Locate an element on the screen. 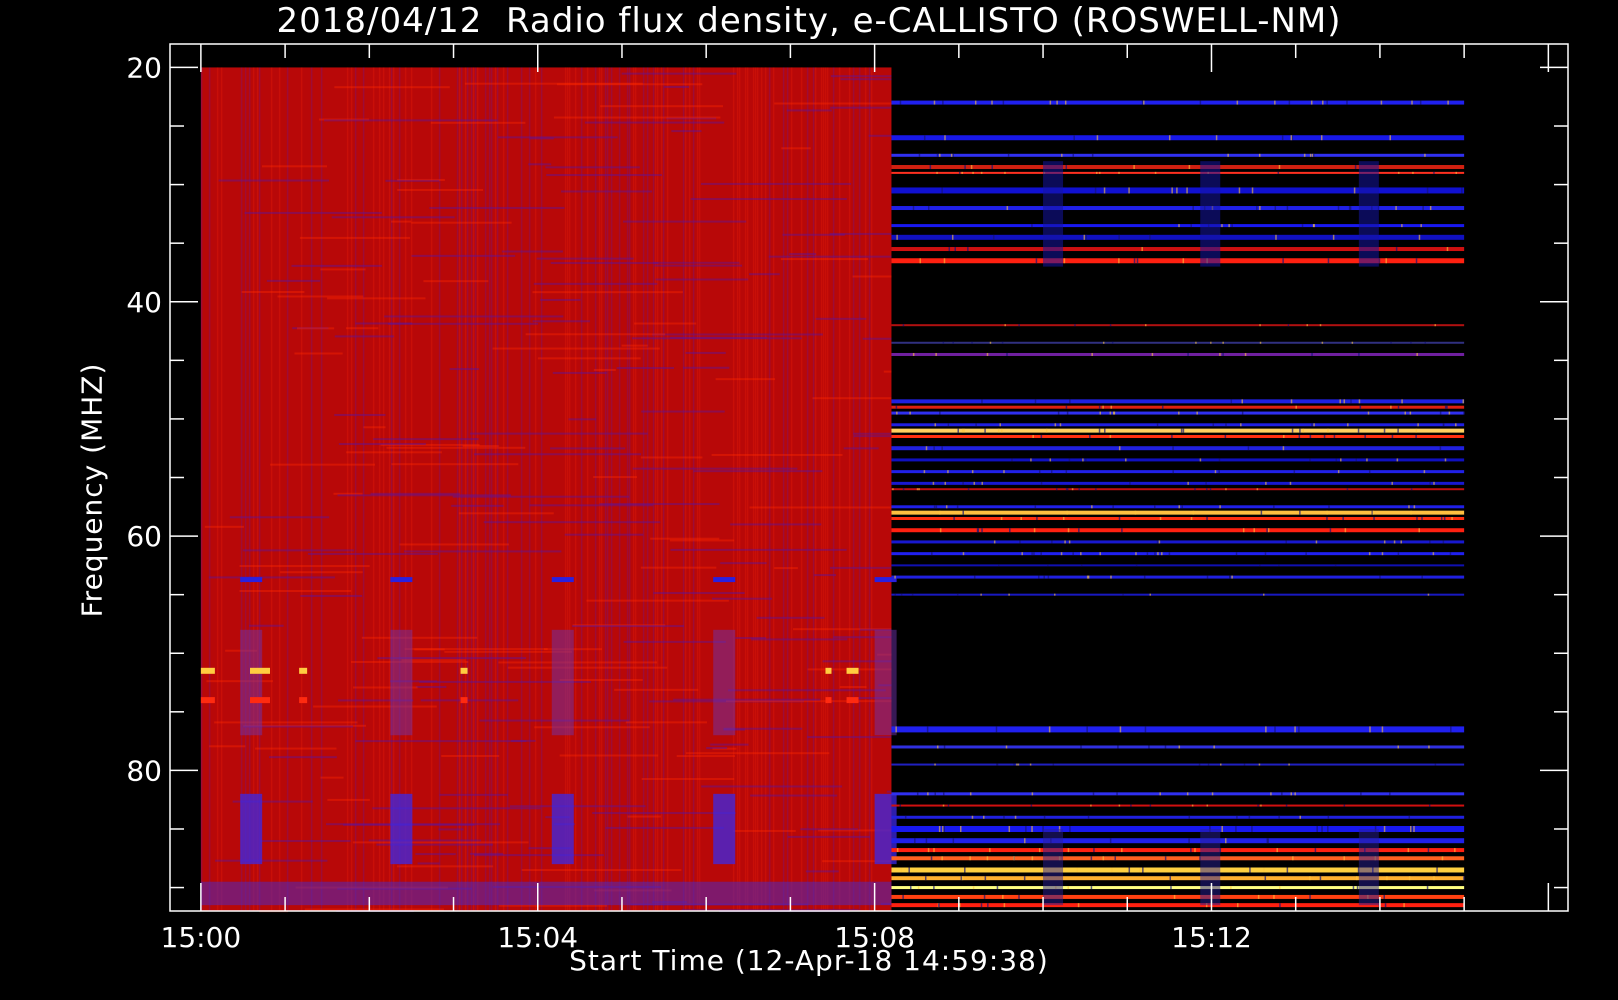 The width and height of the screenshot is (1618, 1000). y-tick-label: 60 is located at coordinates (144, 536).